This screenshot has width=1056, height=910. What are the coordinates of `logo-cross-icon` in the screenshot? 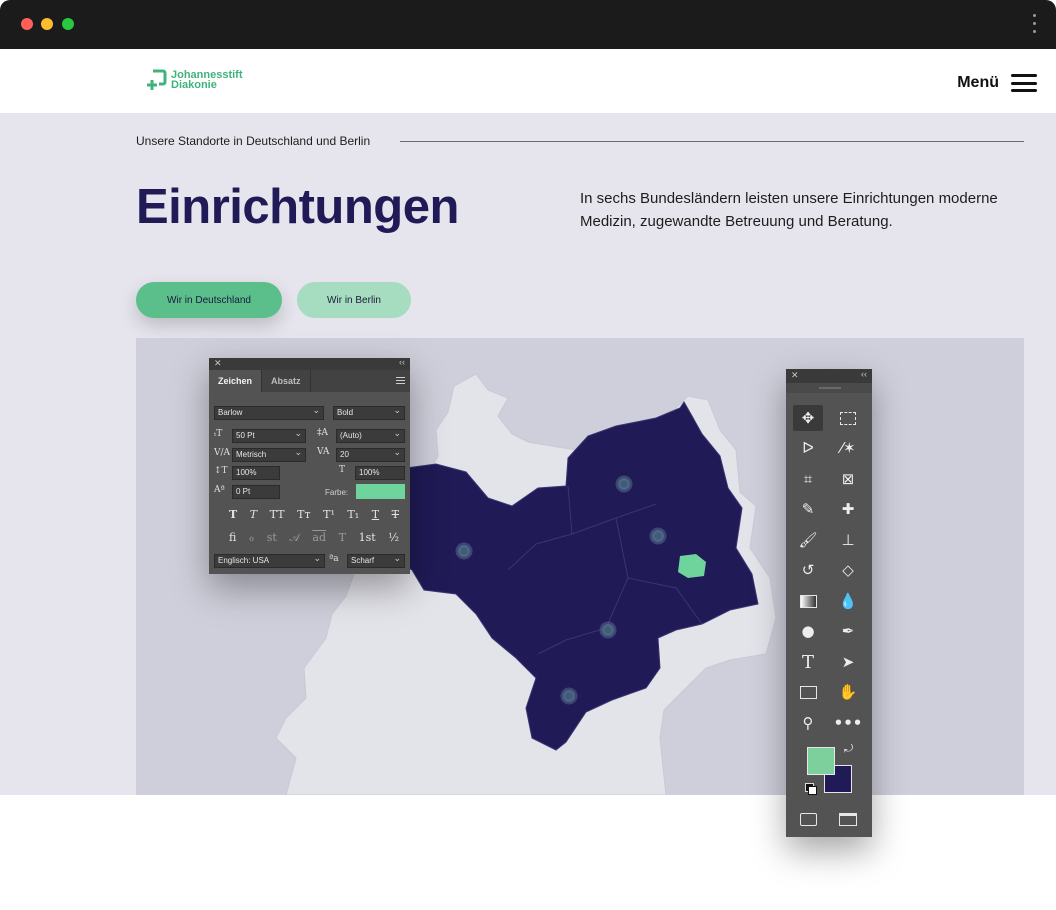 It's located at (157, 79).